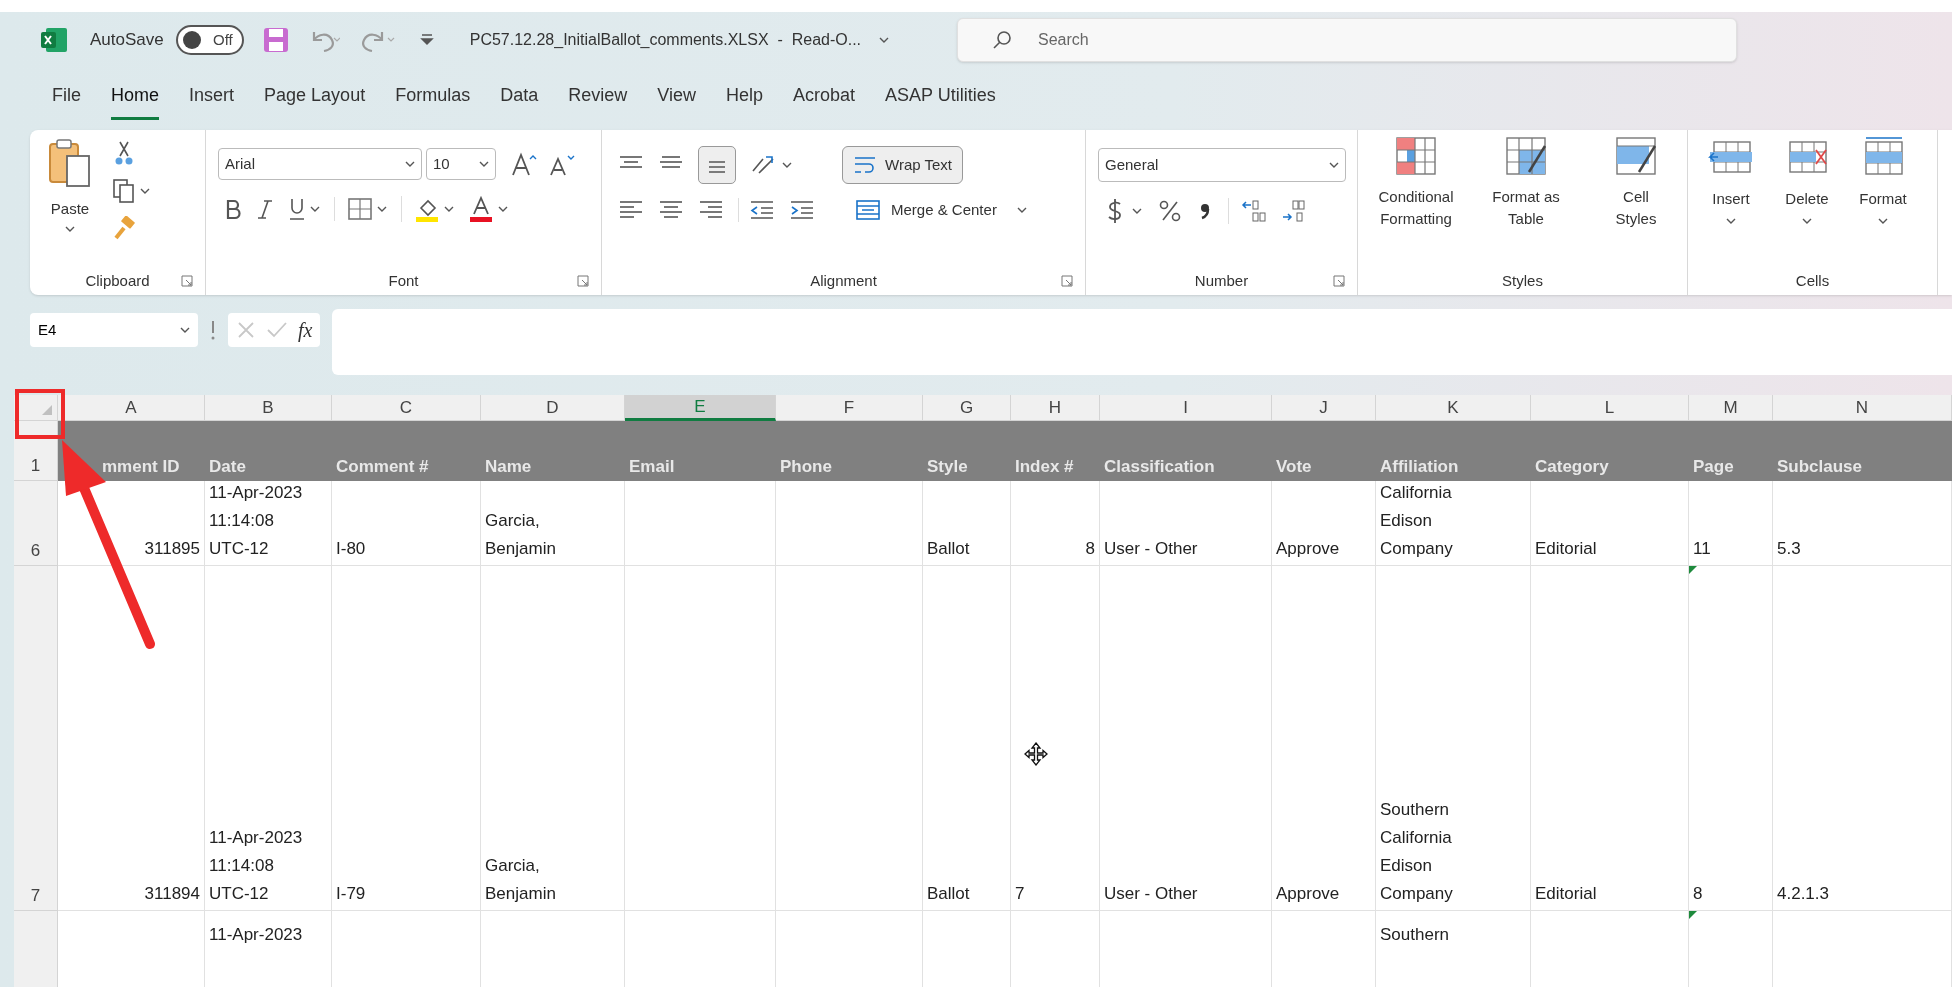  What do you see at coordinates (940, 101) in the screenshot?
I see `ribbon-tab: ASAP Utilities` at bounding box center [940, 101].